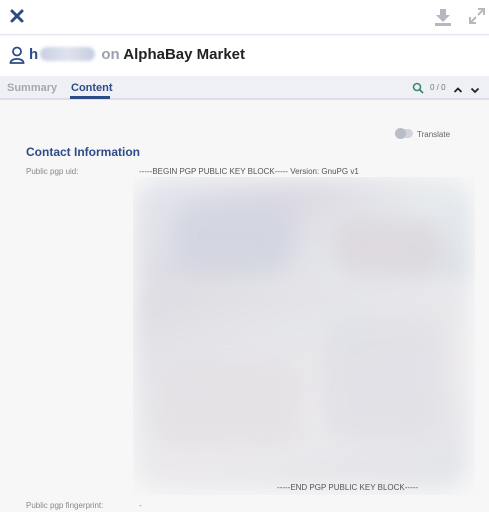  I want to click on close-icon, so click(17, 16).